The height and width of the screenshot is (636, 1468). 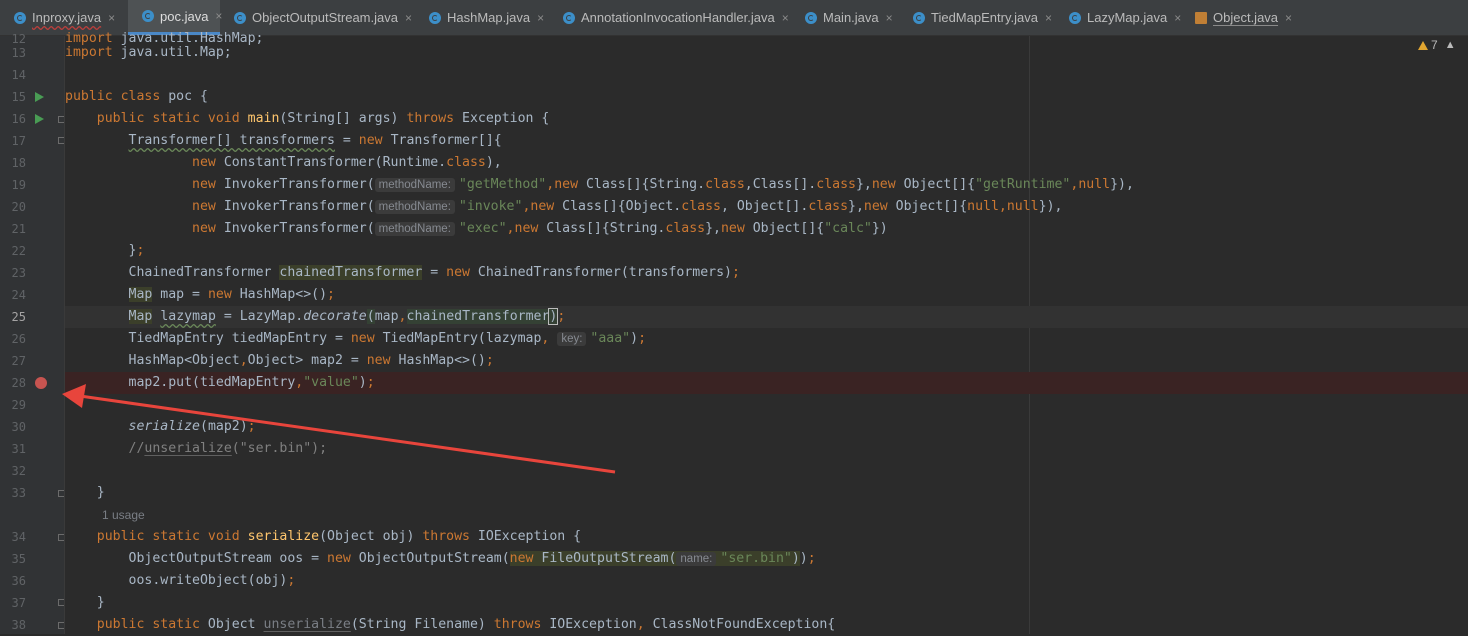 What do you see at coordinates (74, 396) in the screenshot?
I see `annotation-arrow-head` at bounding box center [74, 396].